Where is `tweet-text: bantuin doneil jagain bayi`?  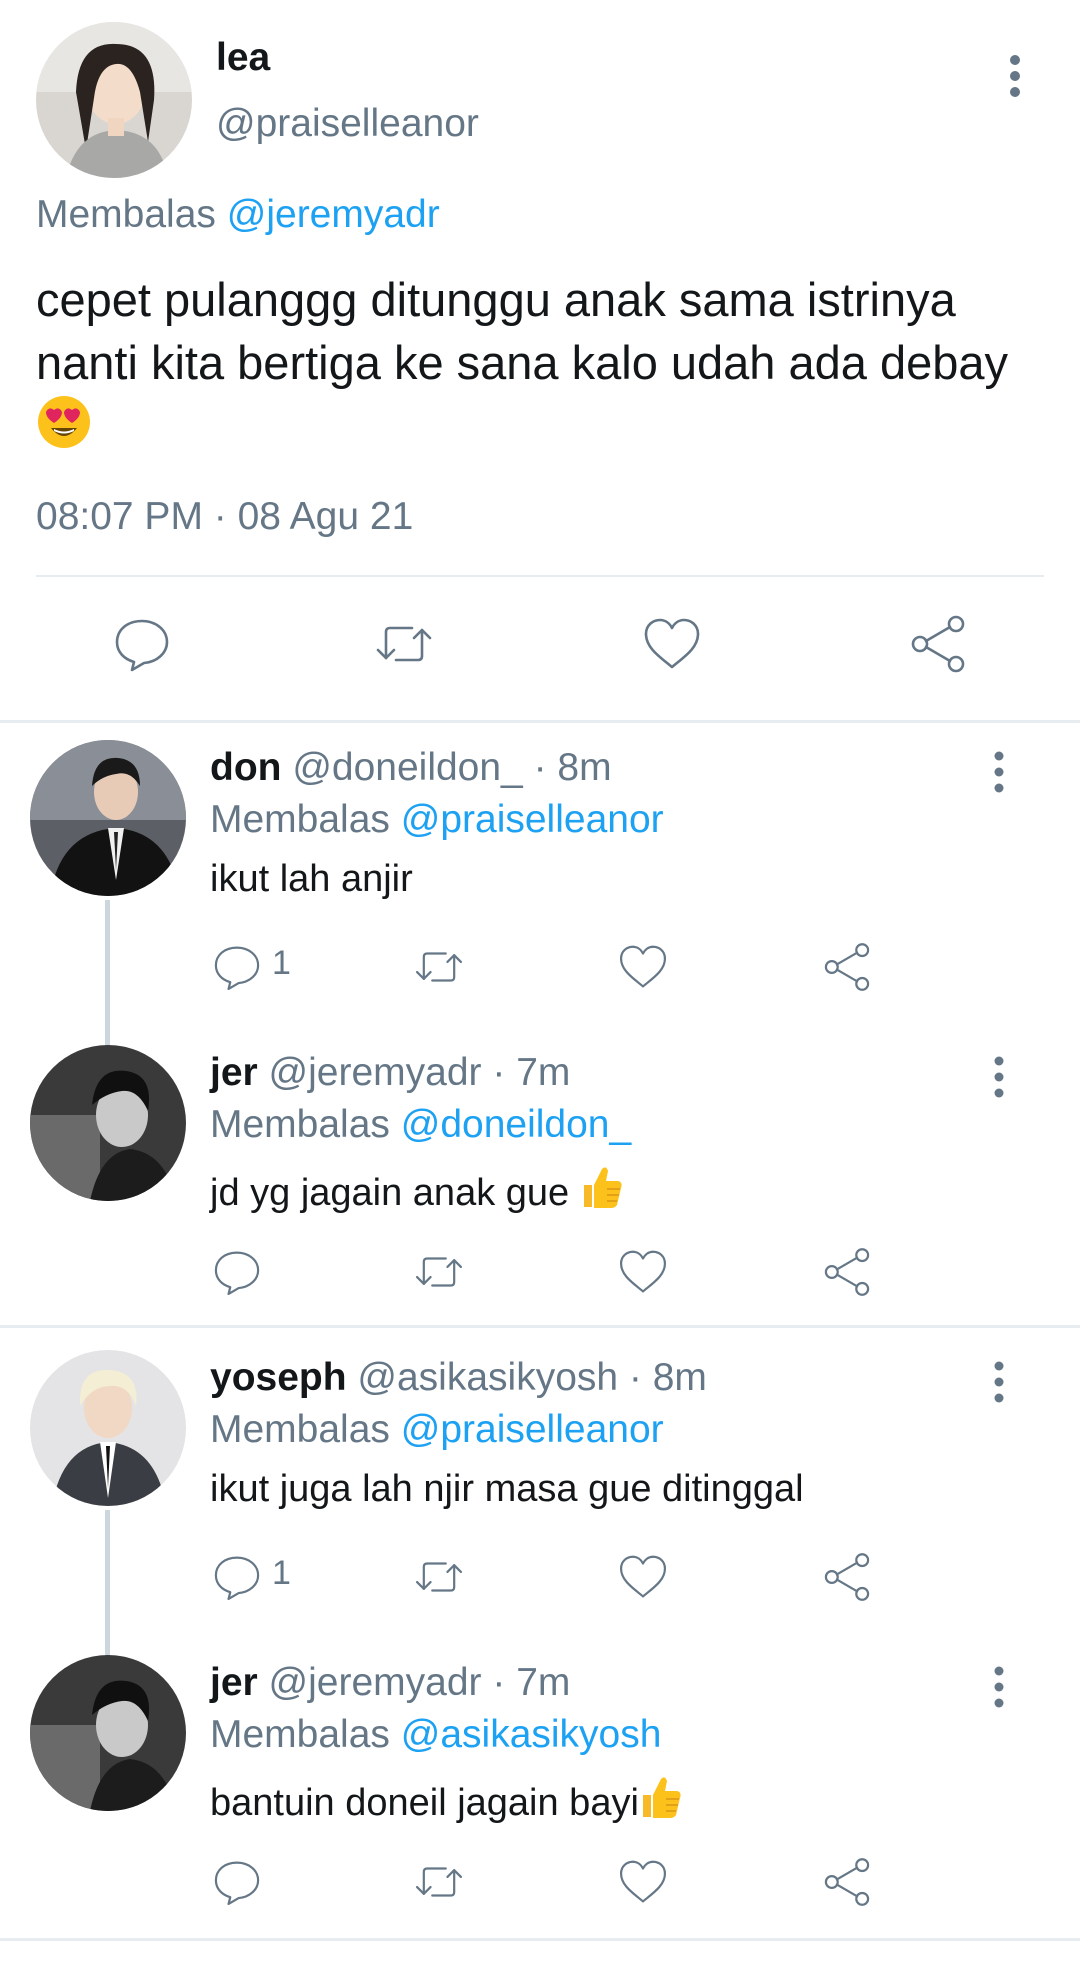 tweet-text: bantuin doneil jagain bayi is located at coordinates (446, 1802).